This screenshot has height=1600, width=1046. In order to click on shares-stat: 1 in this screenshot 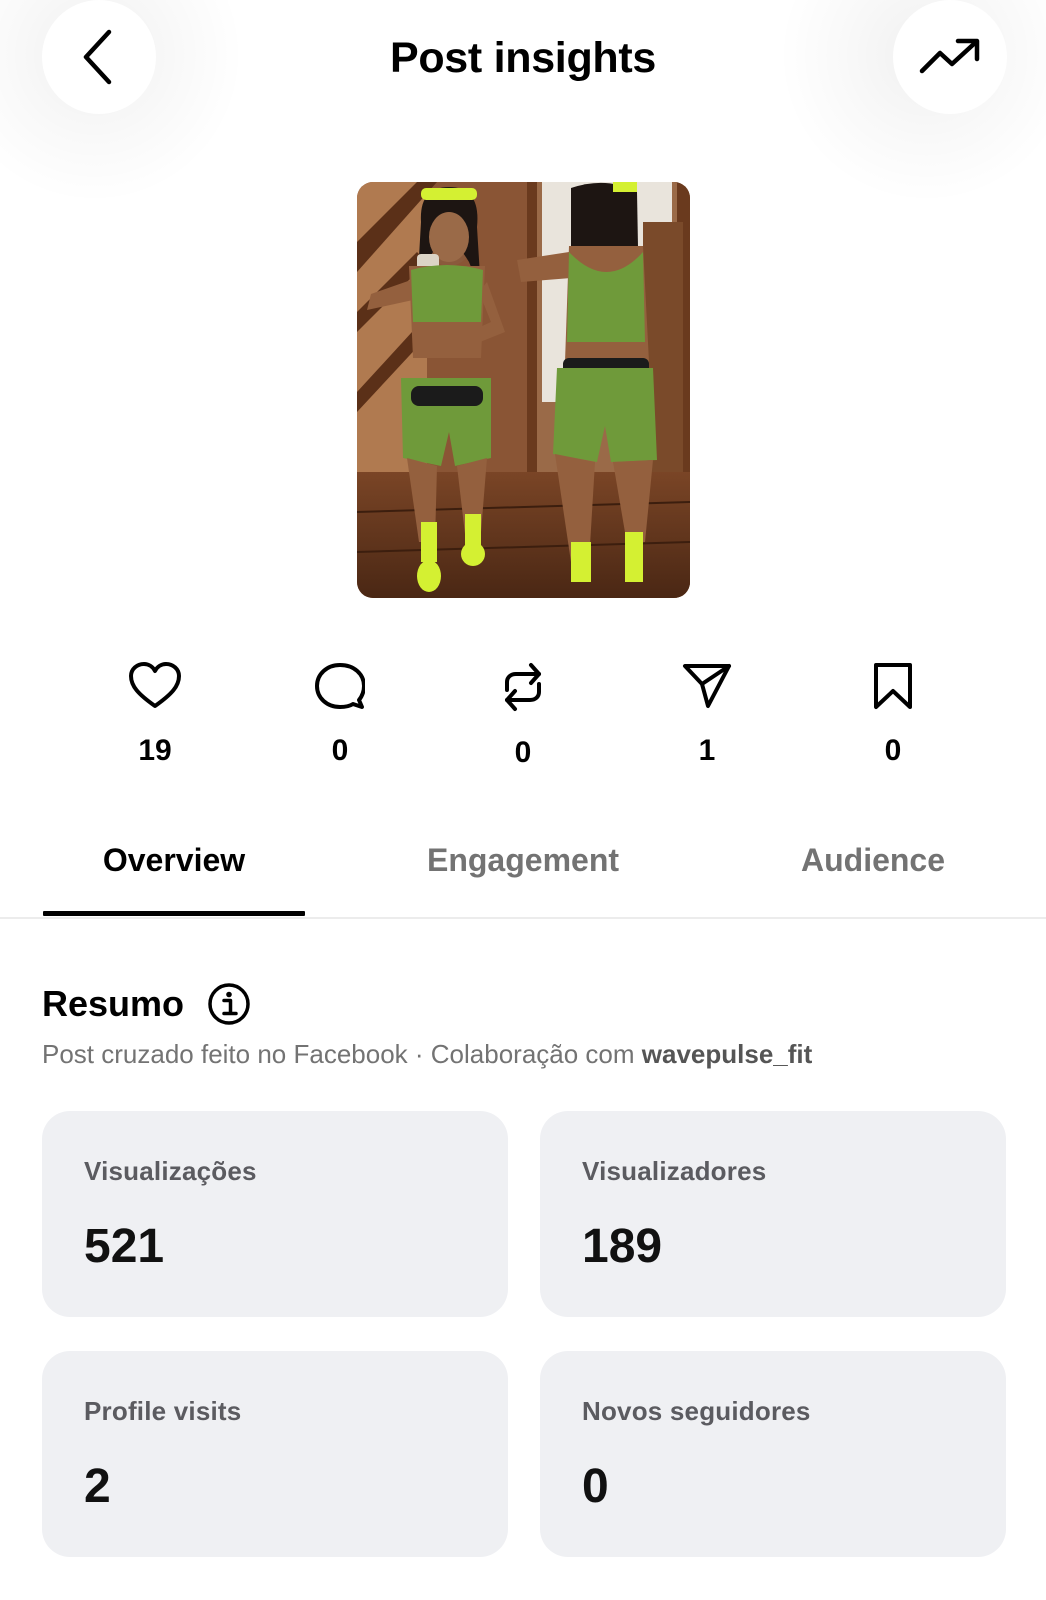, I will do `click(707, 715)`.